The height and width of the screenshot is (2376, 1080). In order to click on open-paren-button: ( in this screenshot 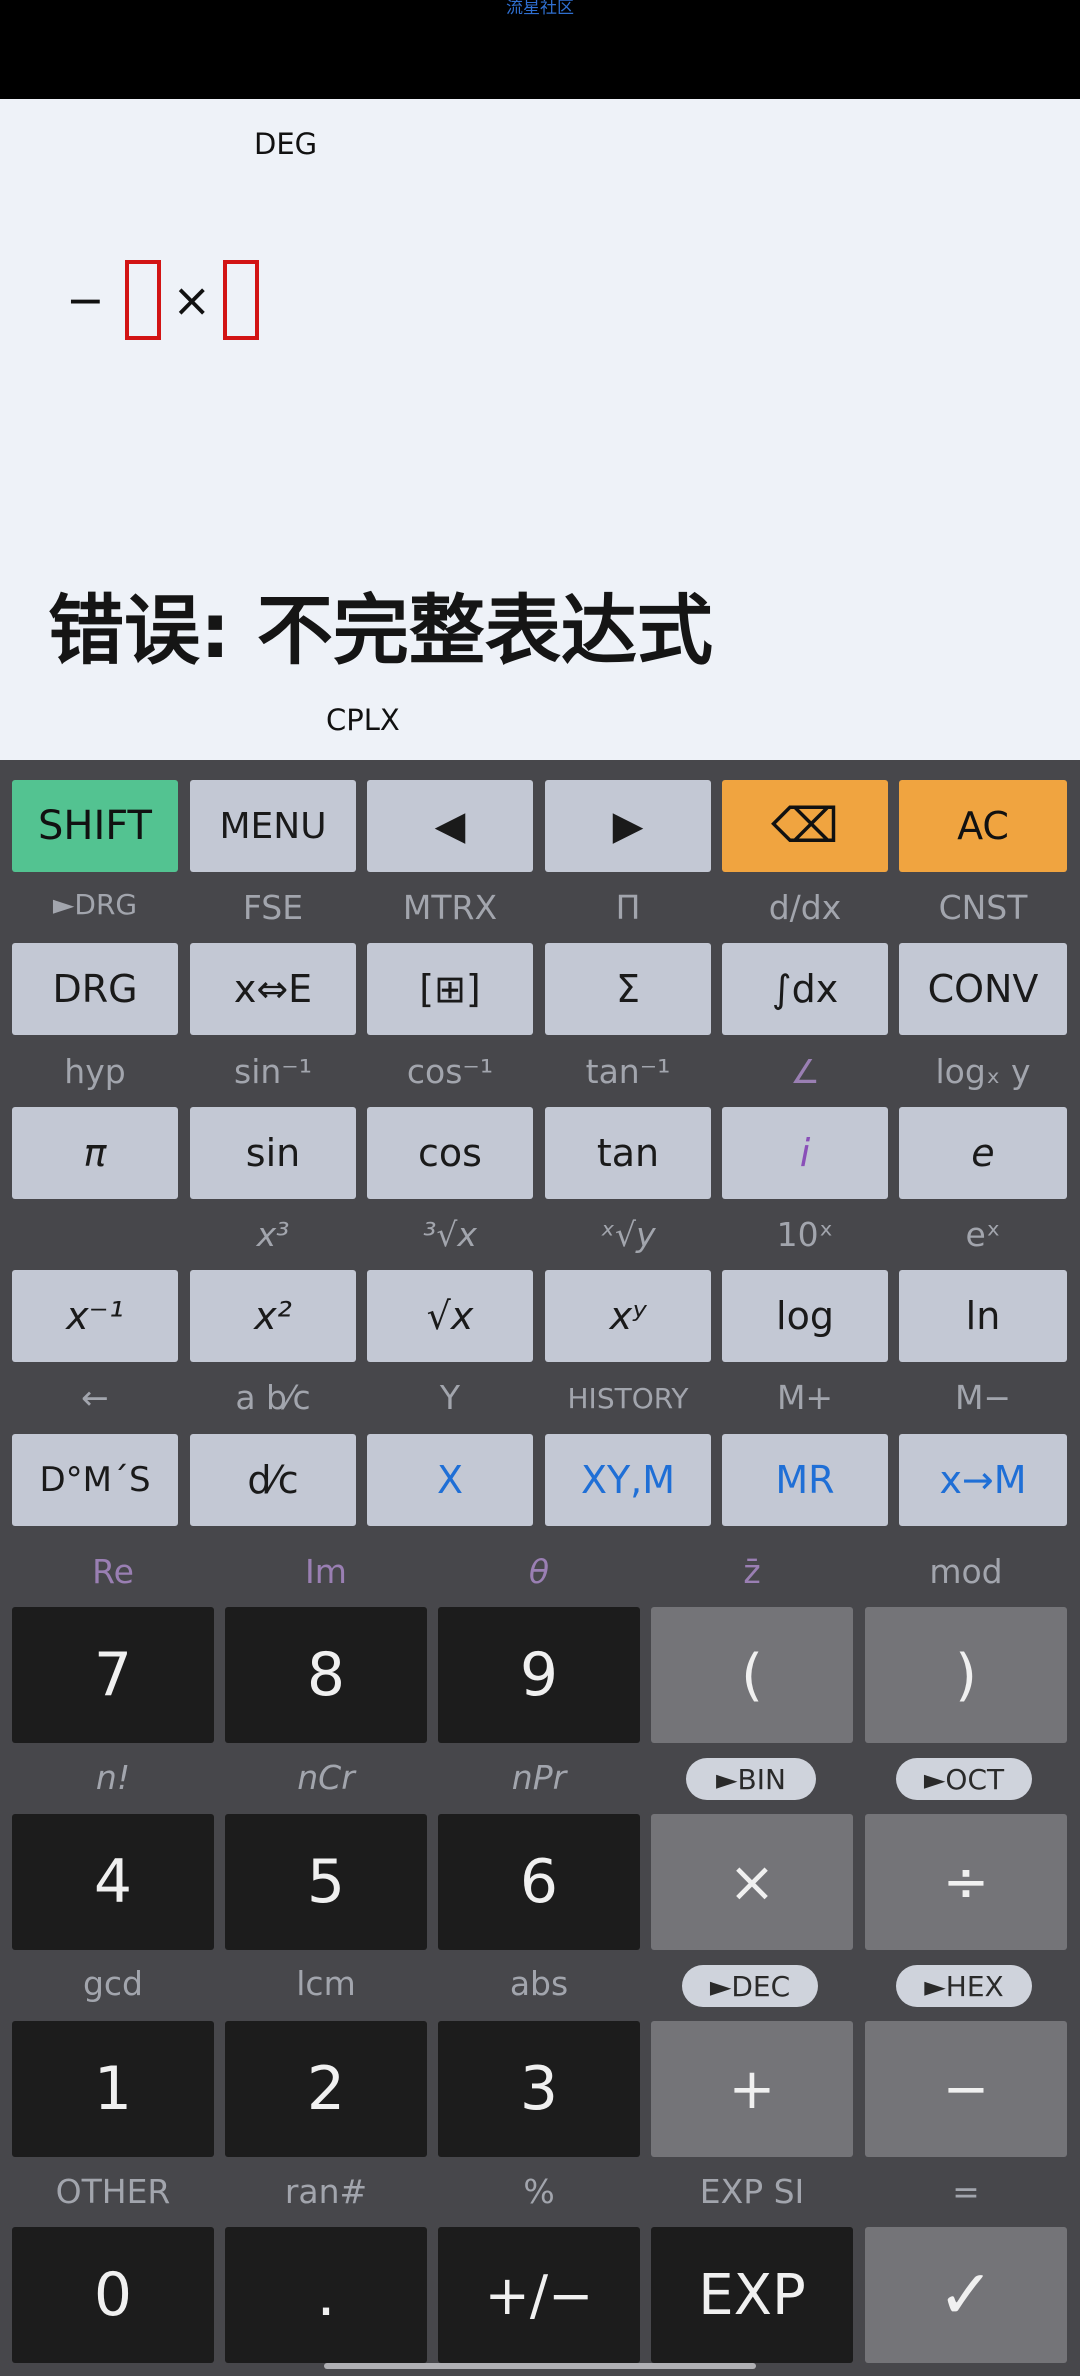, I will do `click(752, 1675)`.